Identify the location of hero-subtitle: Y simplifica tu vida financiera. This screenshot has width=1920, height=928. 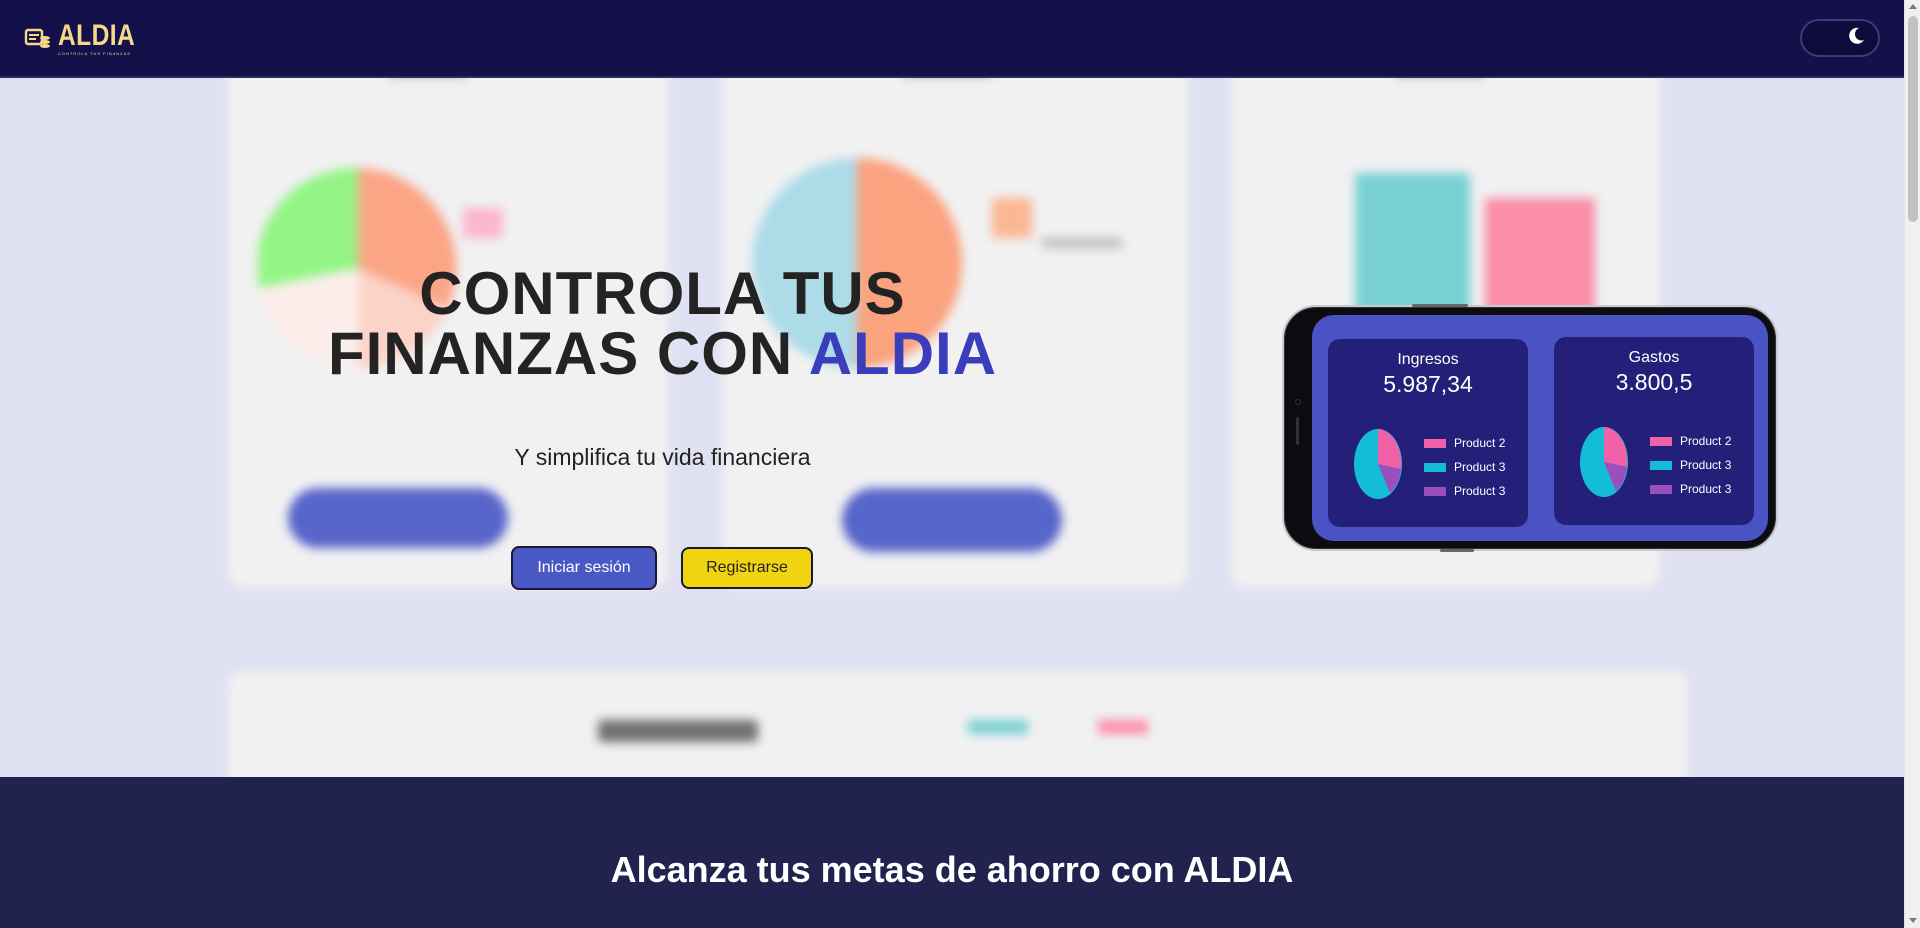
(662, 457).